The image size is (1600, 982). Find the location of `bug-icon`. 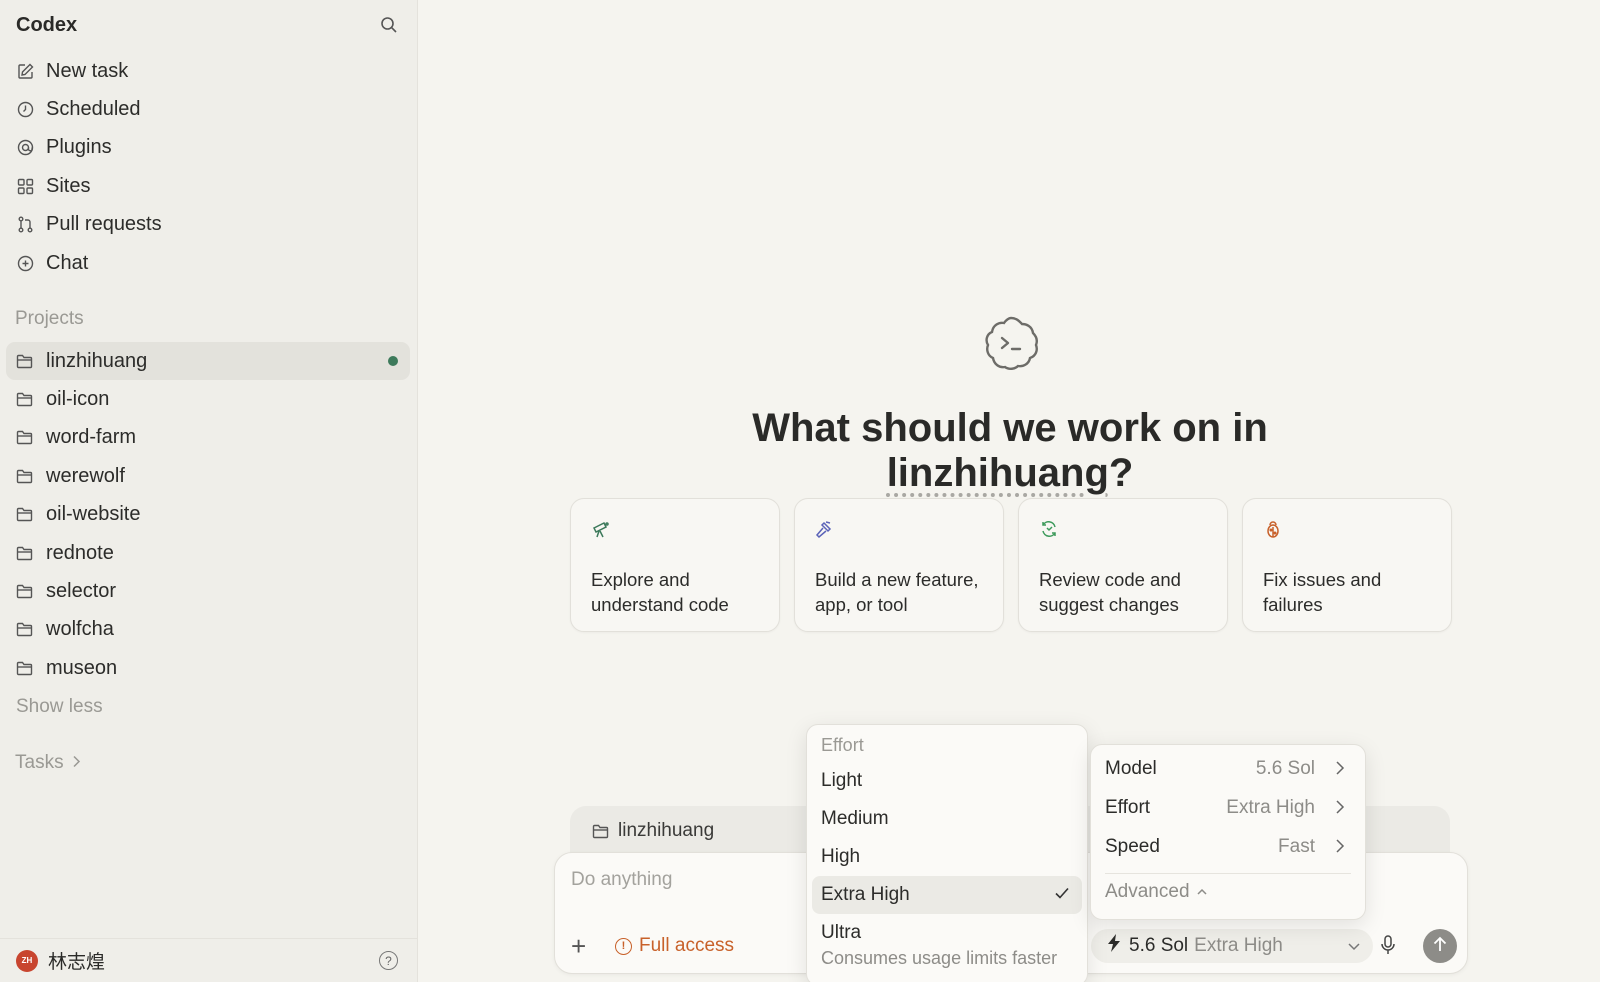

bug-icon is located at coordinates (1273, 532).